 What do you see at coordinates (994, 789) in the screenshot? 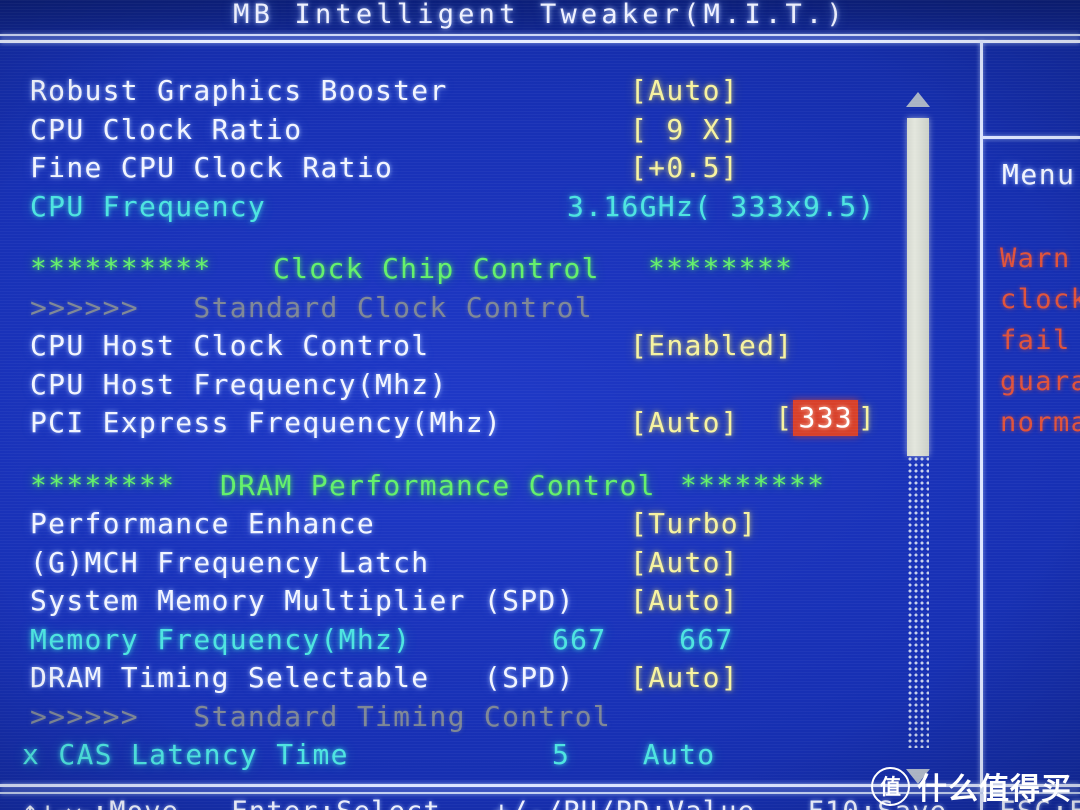
I see `watermark-text: 什么值得买` at bounding box center [994, 789].